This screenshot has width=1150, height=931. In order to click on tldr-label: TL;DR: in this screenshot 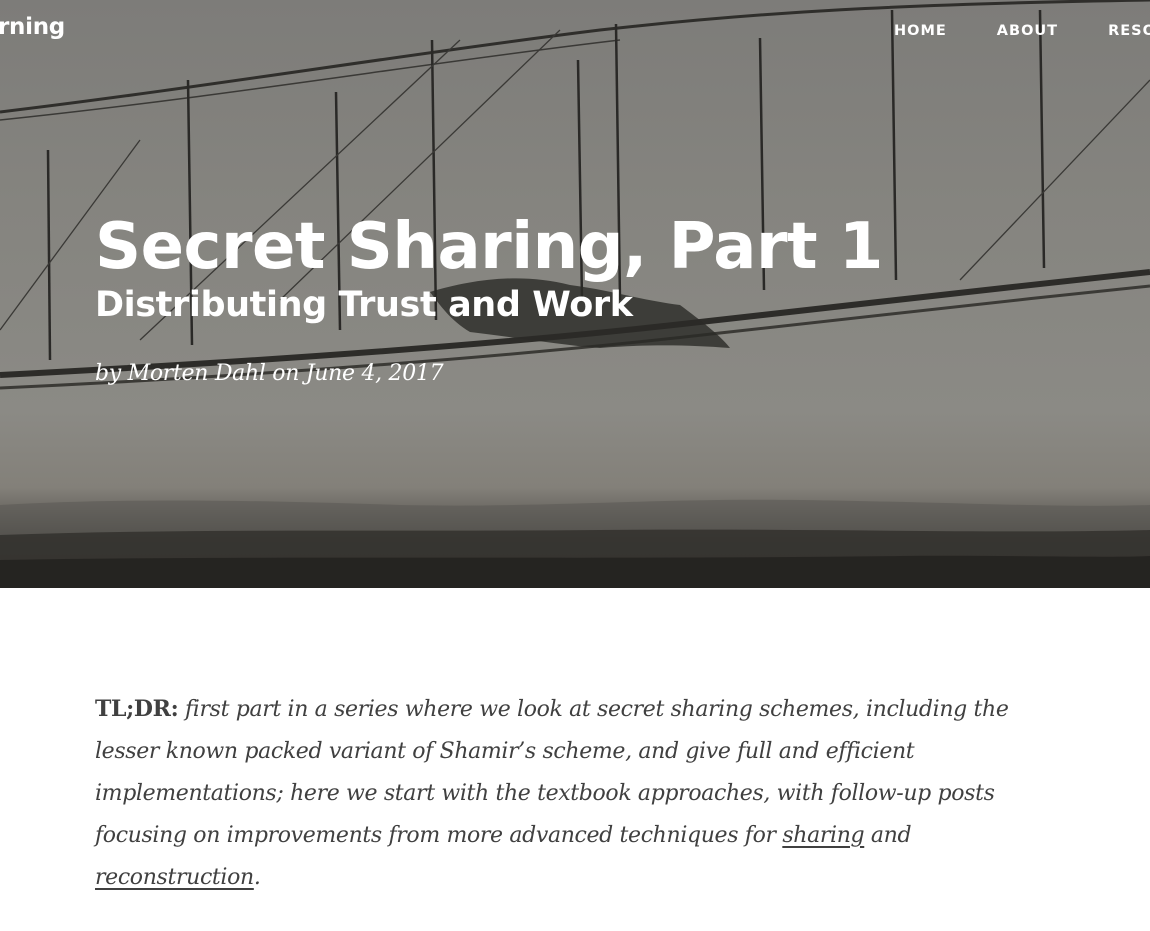, I will do `click(137, 709)`.